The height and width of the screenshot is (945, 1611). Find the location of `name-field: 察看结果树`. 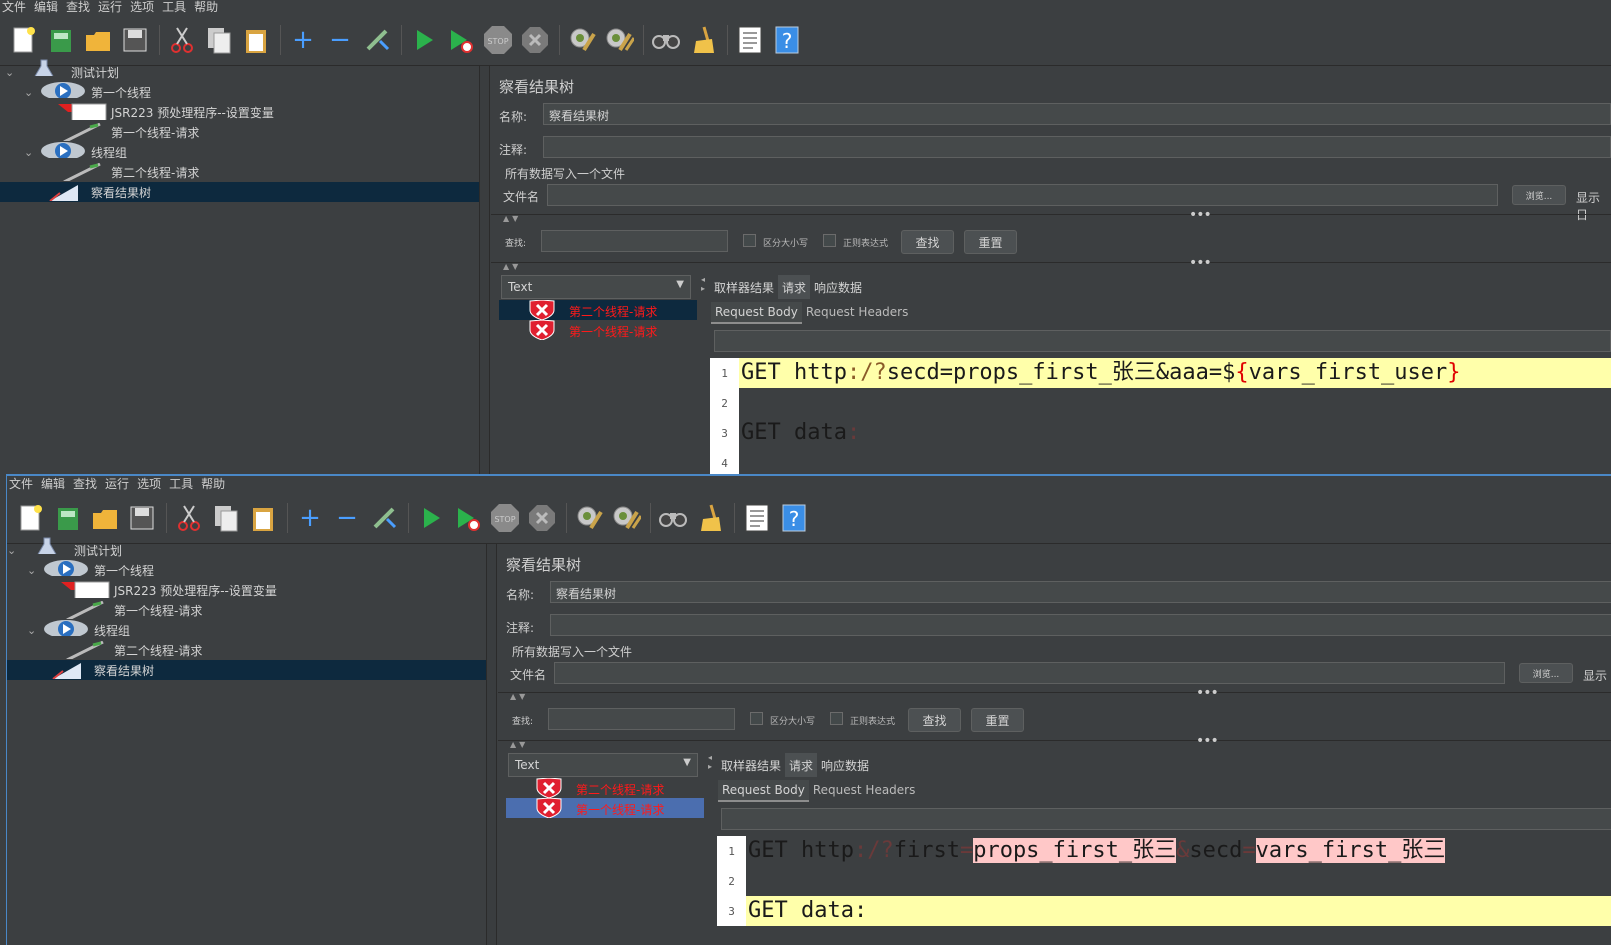

name-field: 察看结果树 is located at coordinates (1077, 114).